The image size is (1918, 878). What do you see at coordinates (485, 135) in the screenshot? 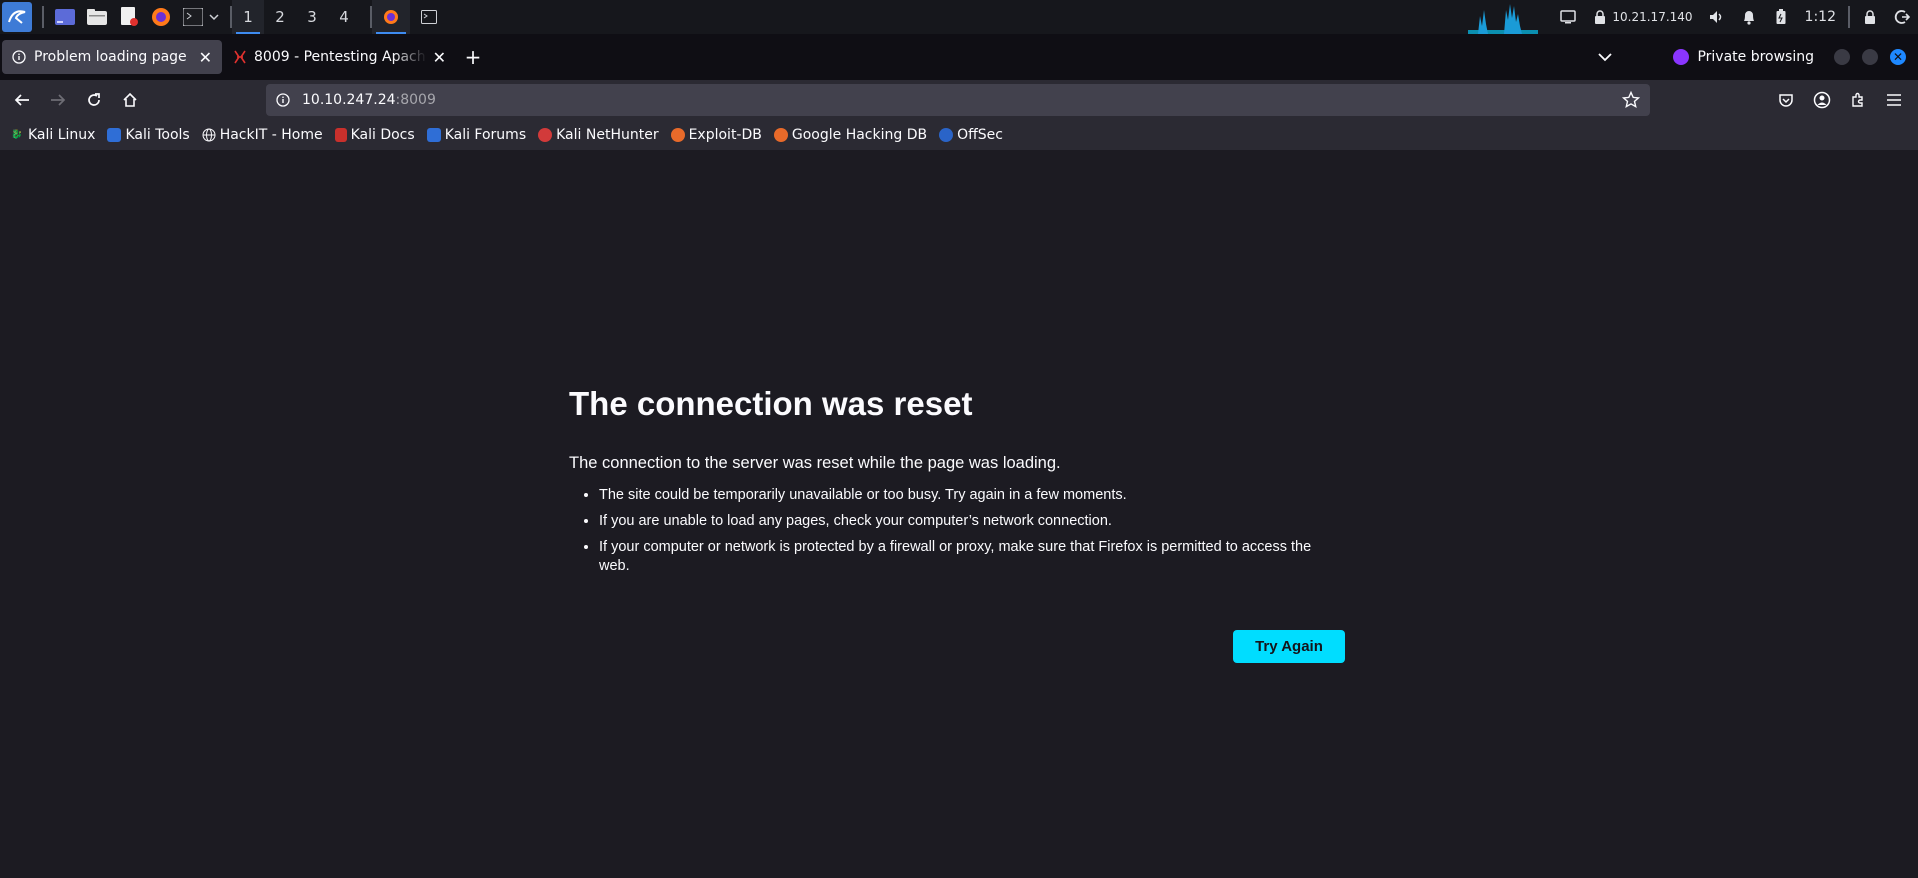
I see `bookmark-label: Kali Forums` at bounding box center [485, 135].